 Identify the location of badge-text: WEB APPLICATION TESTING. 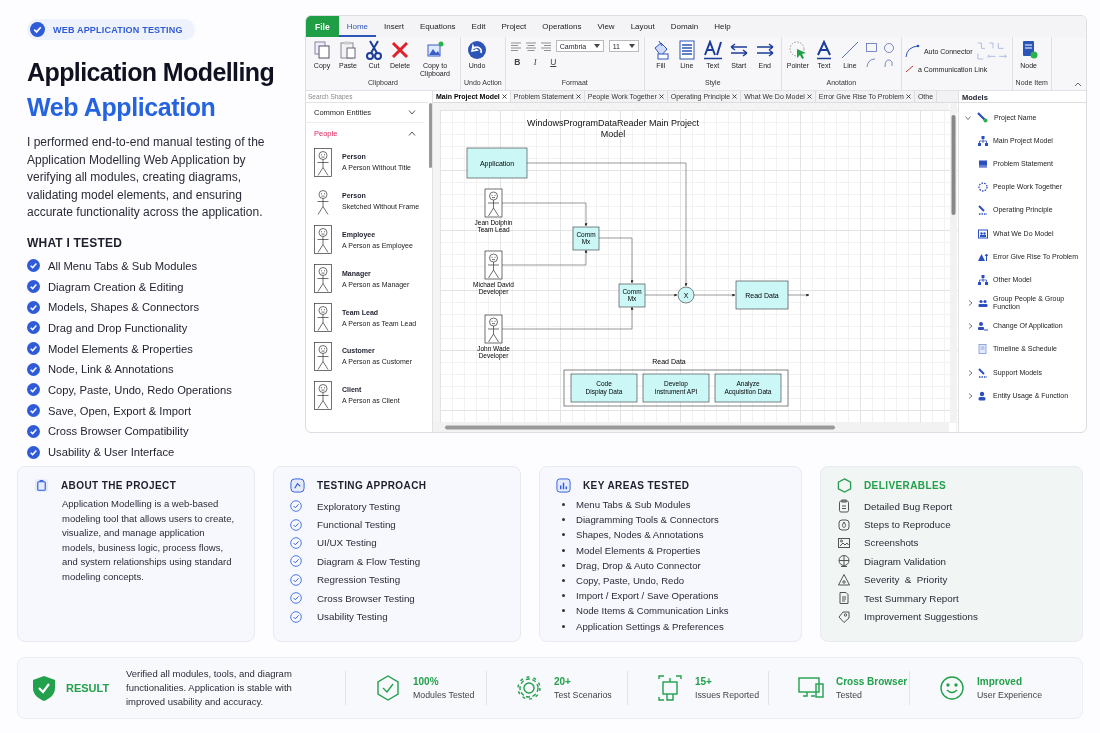
(118, 29).